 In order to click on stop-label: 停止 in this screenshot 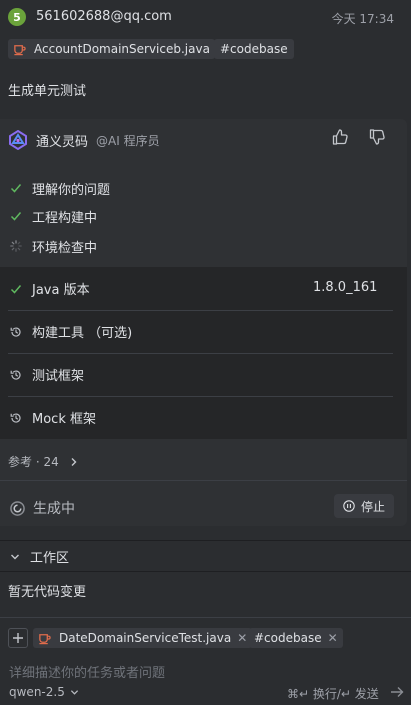, I will do `click(372, 506)`.